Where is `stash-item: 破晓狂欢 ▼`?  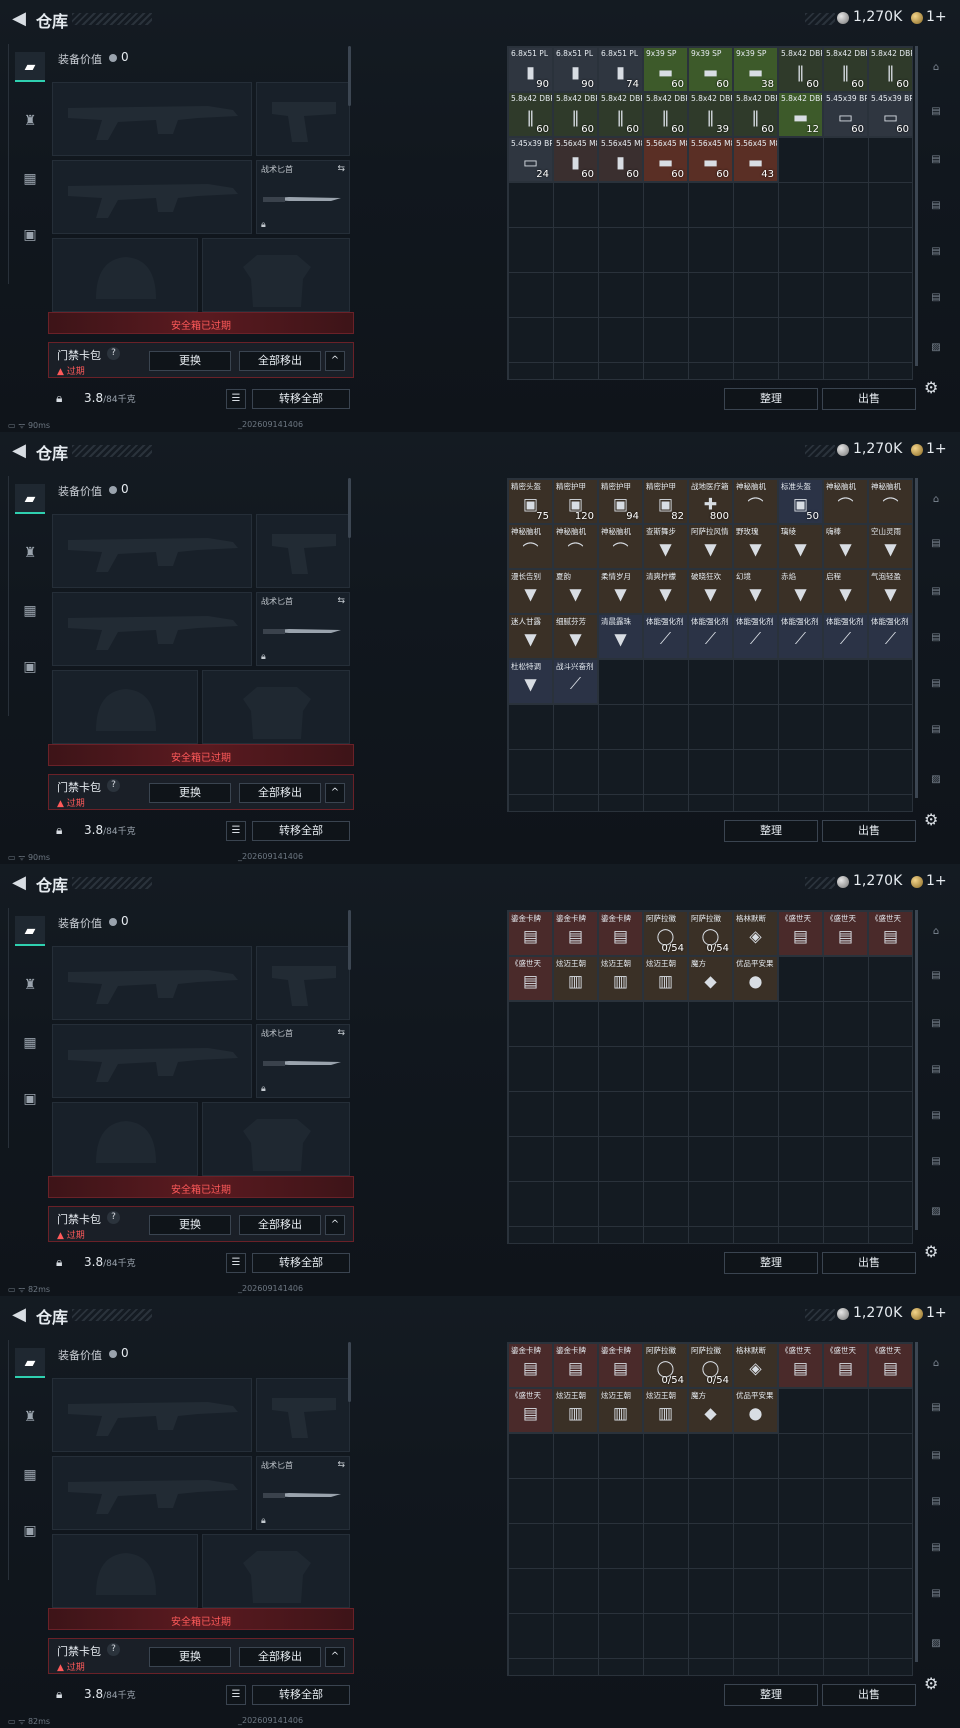
stash-item: 破晓狂欢 ▼ is located at coordinates (710, 591).